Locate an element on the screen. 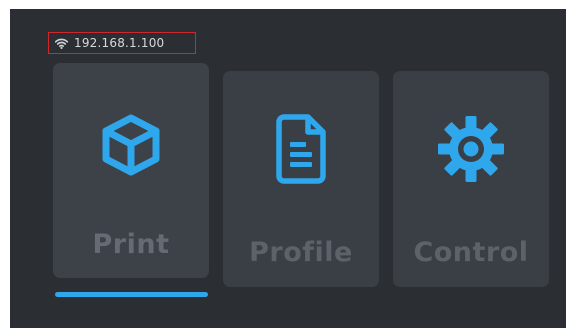 The width and height of the screenshot is (576, 328). tab-print-label: Print is located at coordinates (131, 244).